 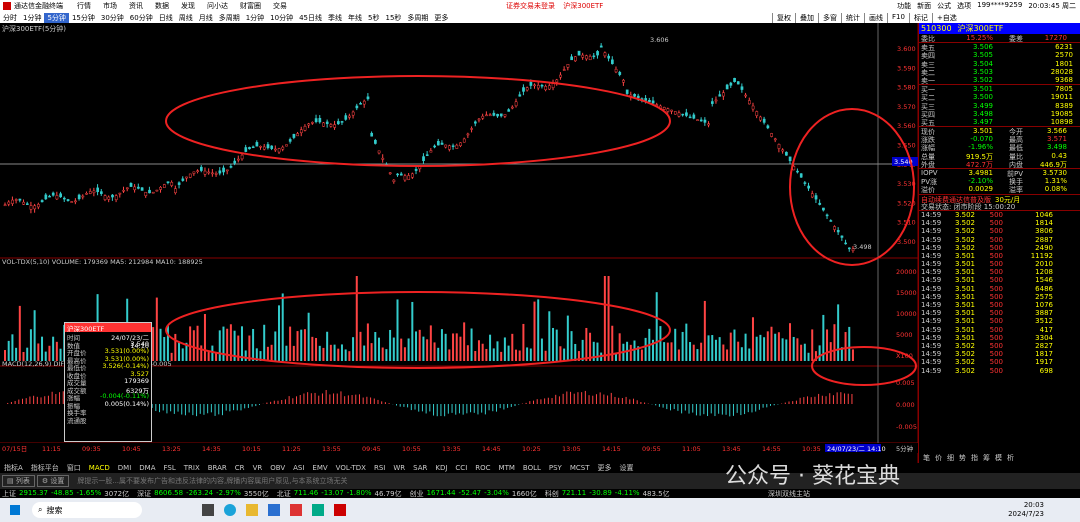 I want to click on indicator-tab: PSY, so click(x=555, y=468).